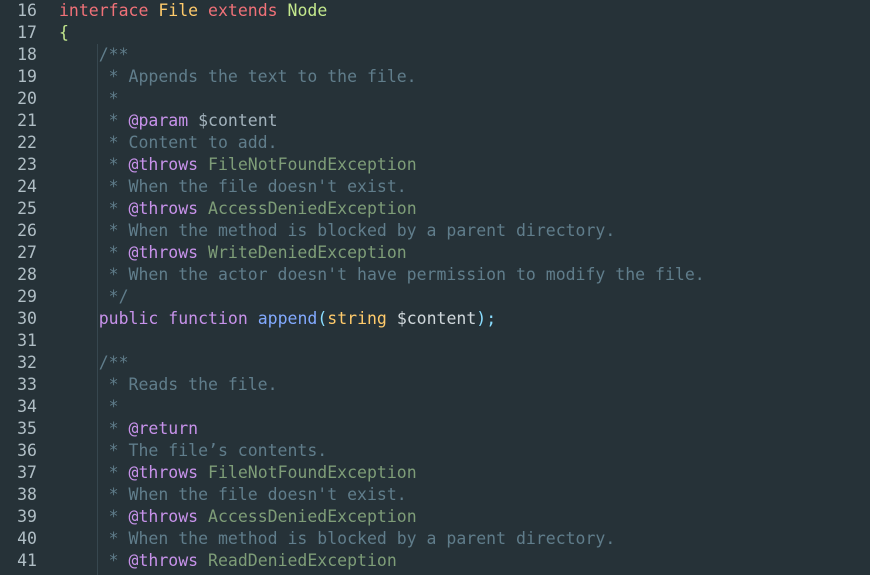 The width and height of the screenshot is (870, 575). I want to click on code-line: 20 *, so click(435, 99).